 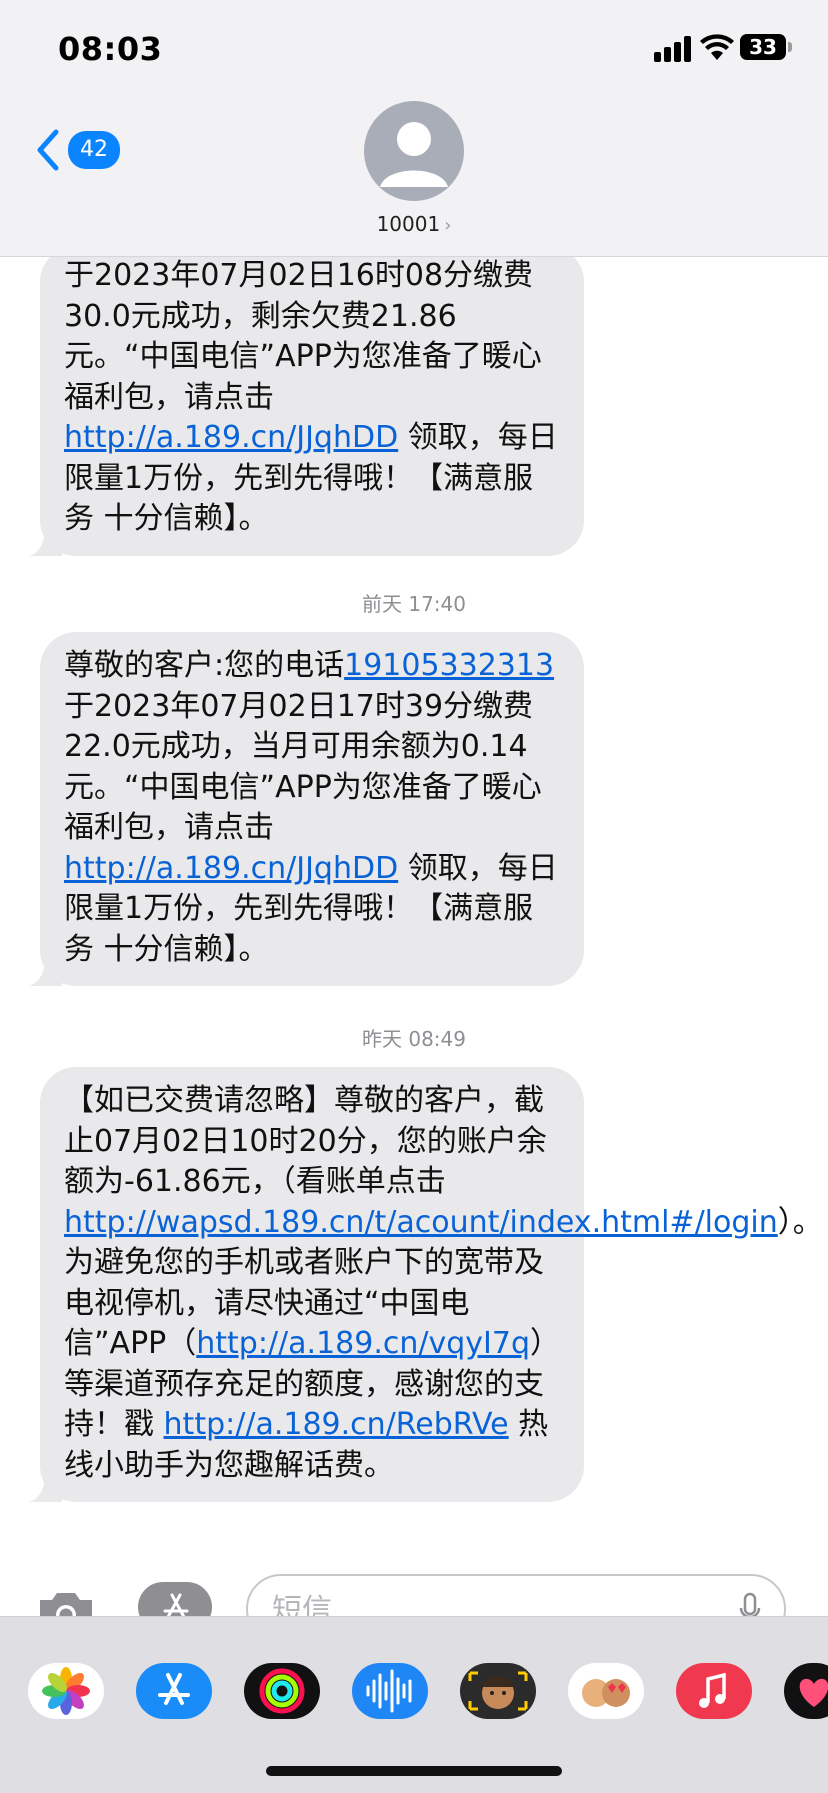 I want to click on photos-app-icon, so click(x=66, y=1691).